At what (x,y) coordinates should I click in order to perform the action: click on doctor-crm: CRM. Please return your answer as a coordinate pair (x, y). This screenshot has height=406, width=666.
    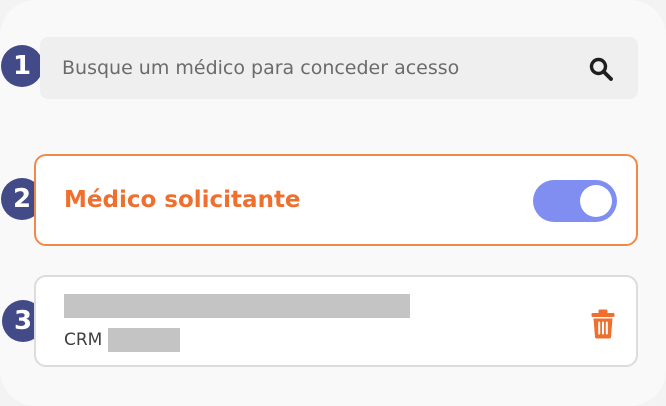
    Looking at the image, I should click on (122, 340).